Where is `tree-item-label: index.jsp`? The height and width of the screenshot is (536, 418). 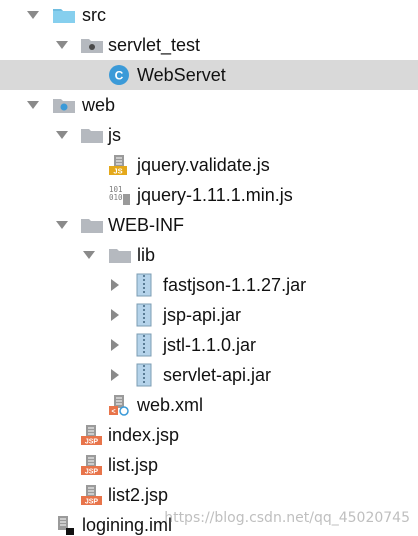
tree-item-label: index.jsp is located at coordinates (144, 435).